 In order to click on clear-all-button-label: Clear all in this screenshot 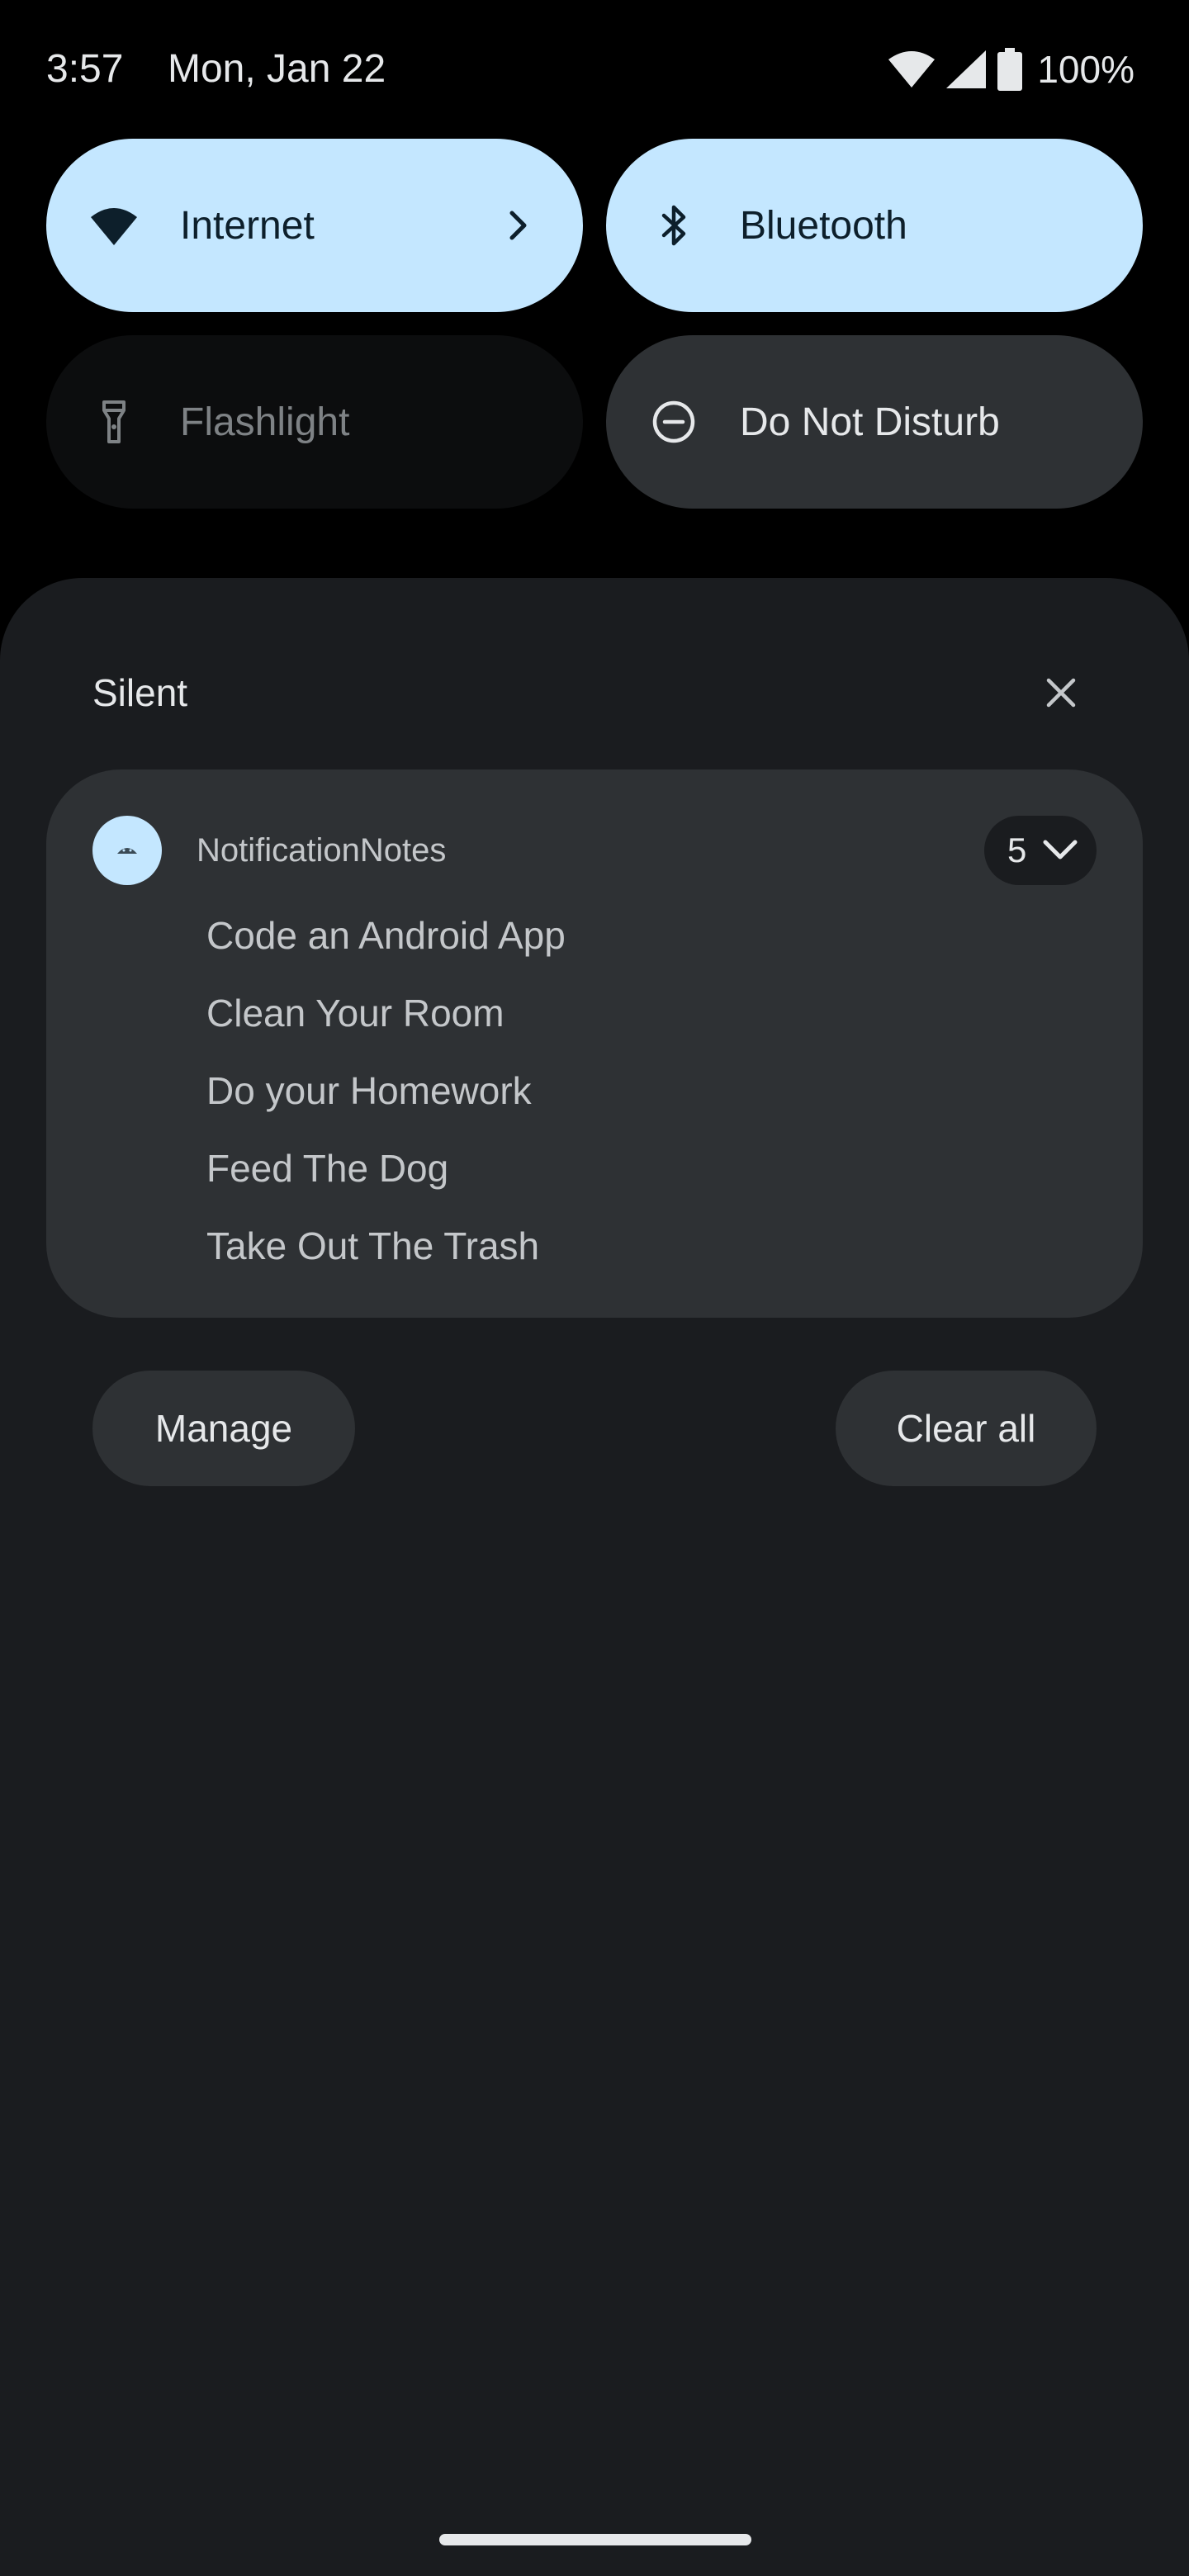, I will do `click(966, 1428)`.